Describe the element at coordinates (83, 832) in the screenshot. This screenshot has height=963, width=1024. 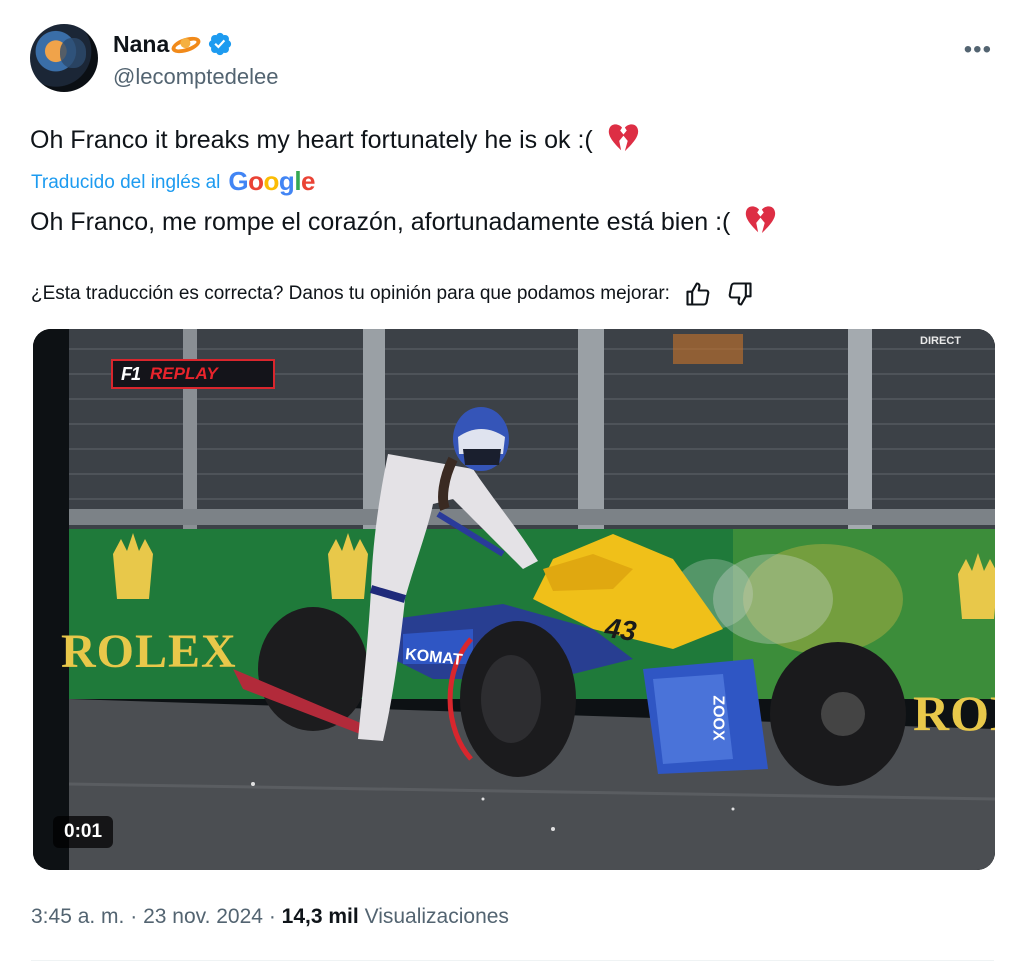
I see `video-duration: 0:01` at that location.